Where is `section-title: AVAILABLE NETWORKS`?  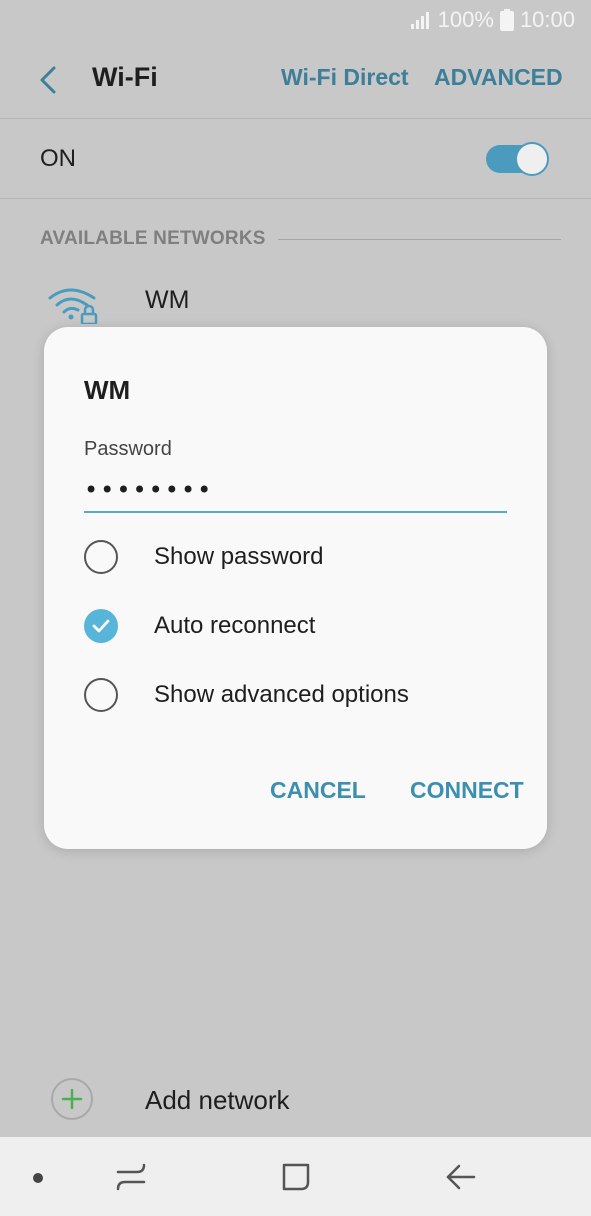
section-title: AVAILABLE NETWORKS is located at coordinates (153, 238).